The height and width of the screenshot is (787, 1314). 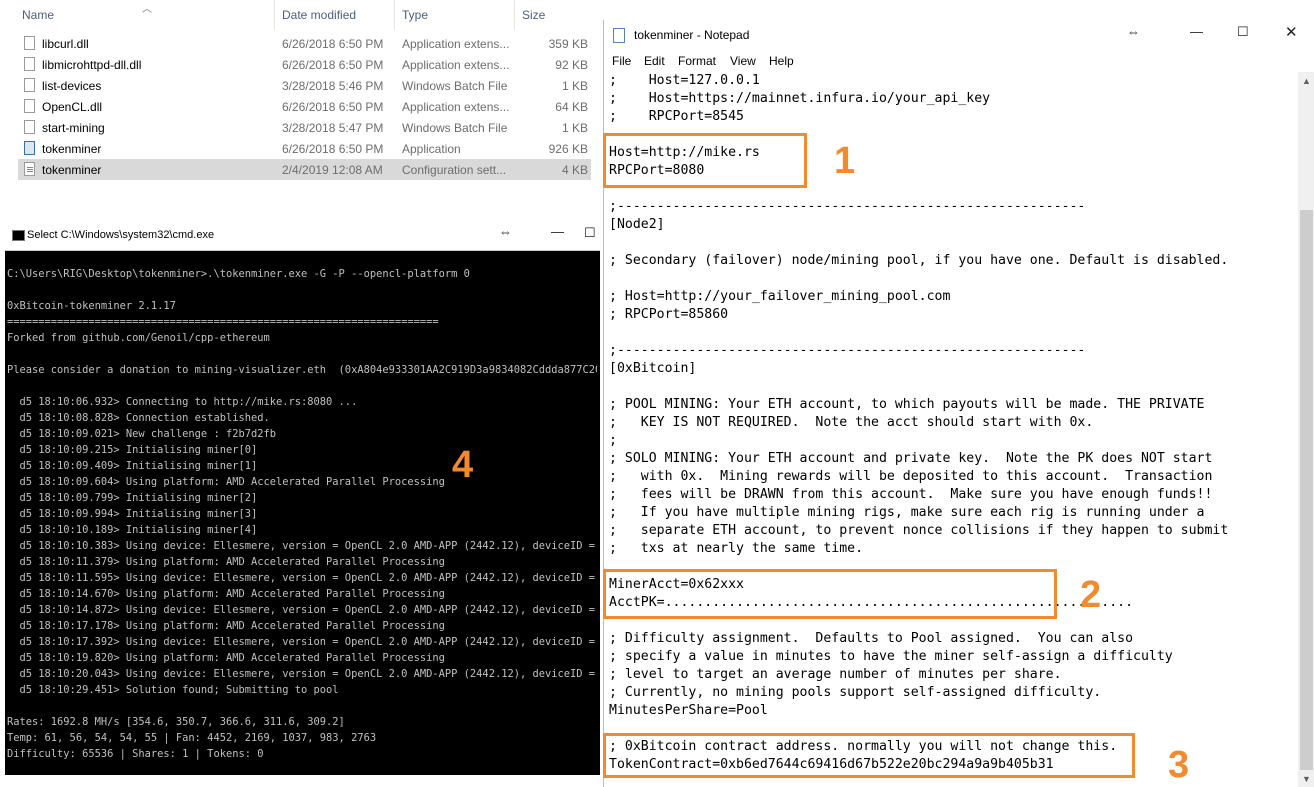 What do you see at coordinates (121, 235) in the screenshot?
I see `cmd-title: Select C:\Windows\system32\cmd.exe` at bounding box center [121, 235].